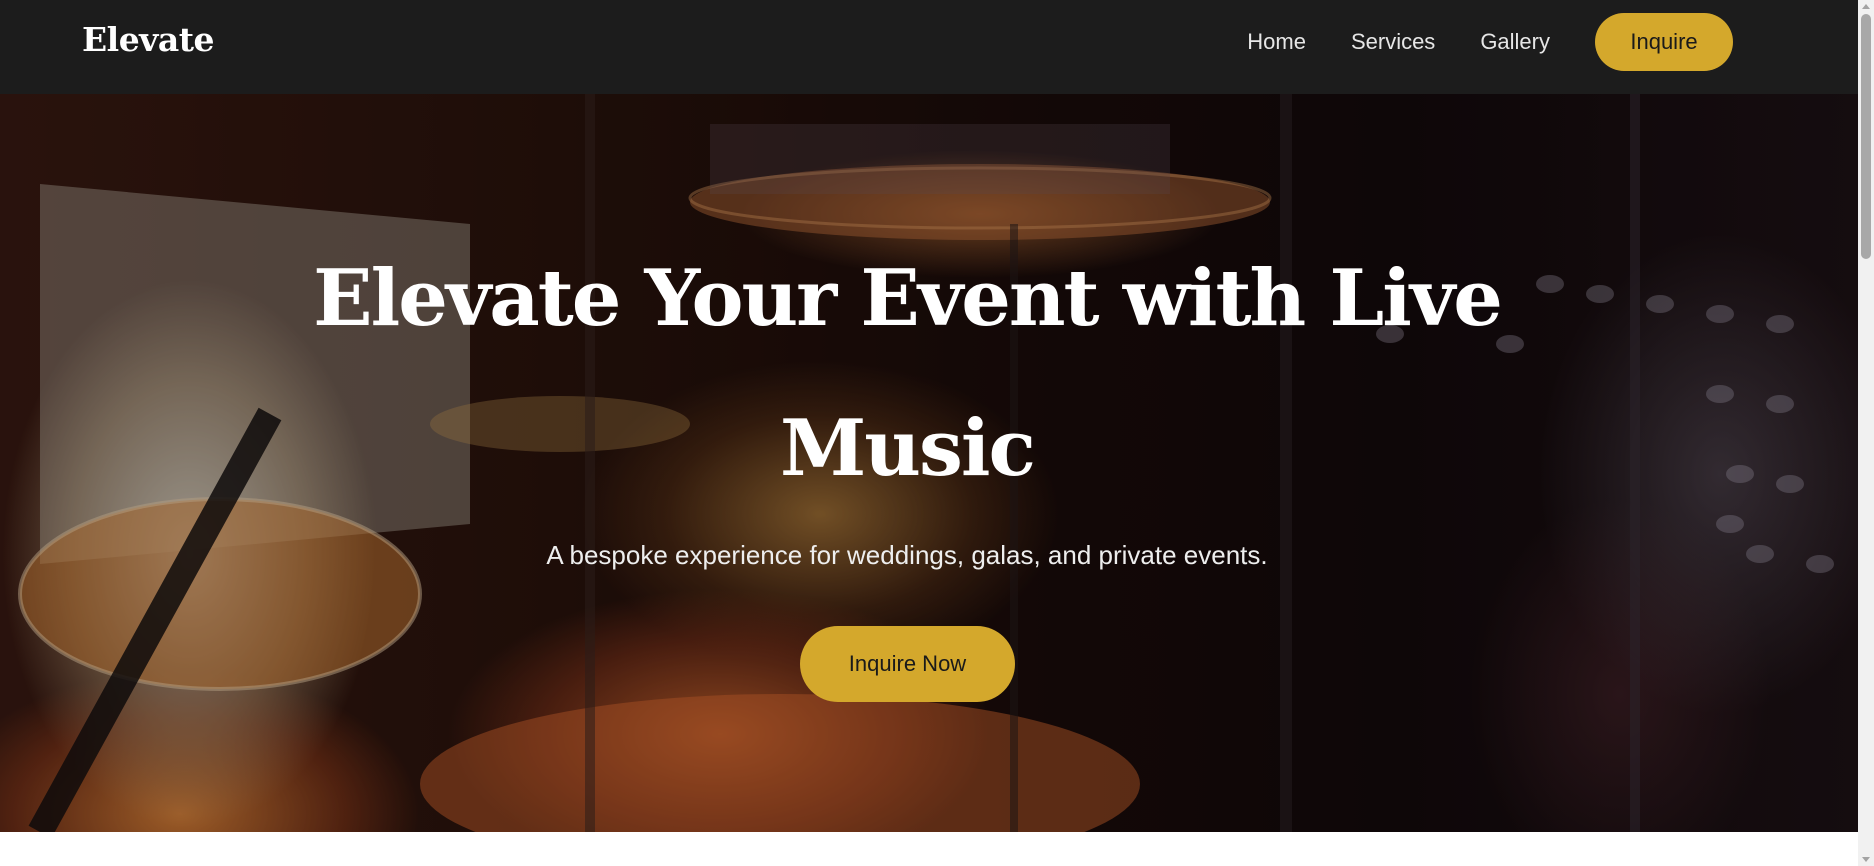 The height and width of the screenshot is (866, 1874). Describe the element at coordinates (1467, 42) in the screenshot. I see `nav-links: Home Services Gallery Inquire` at that location.